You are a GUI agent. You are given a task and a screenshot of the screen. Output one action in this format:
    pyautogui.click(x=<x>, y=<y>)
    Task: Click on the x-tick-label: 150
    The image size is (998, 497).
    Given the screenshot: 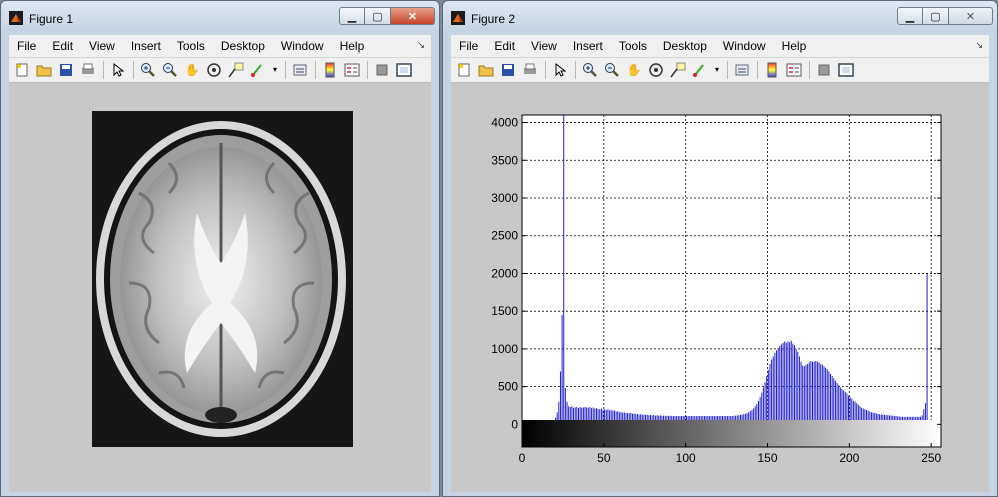 What is the action you would take?
    pyautogui.click(x=767, y=458)
    